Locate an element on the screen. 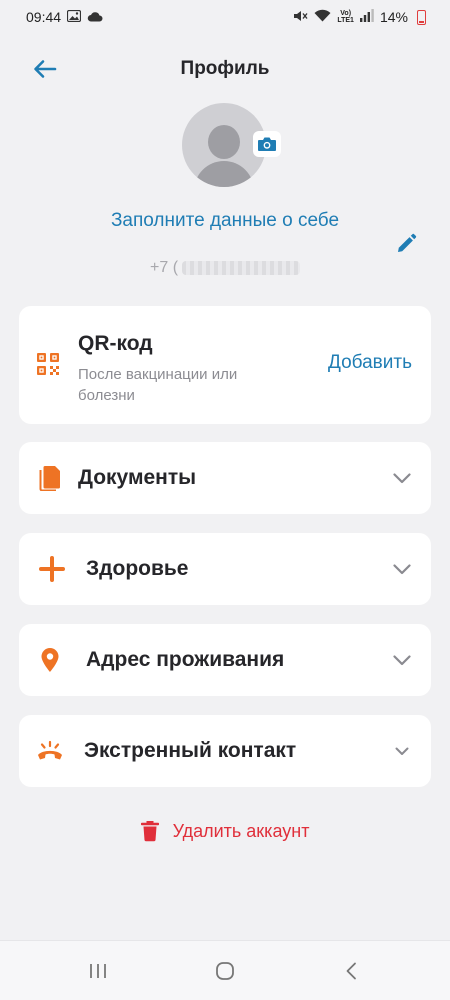  section-health-label: Здоровье is located at coordinates (137, 568).